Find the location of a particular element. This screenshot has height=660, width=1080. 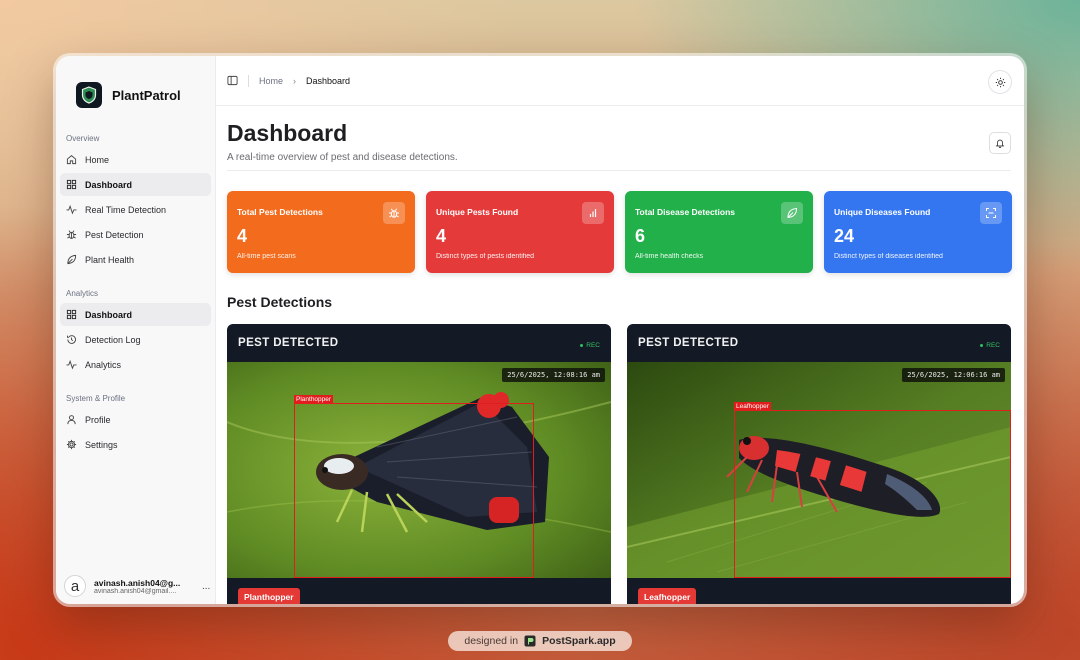

sidebar-item-label: Analytics is located at coordinates (103, 364).